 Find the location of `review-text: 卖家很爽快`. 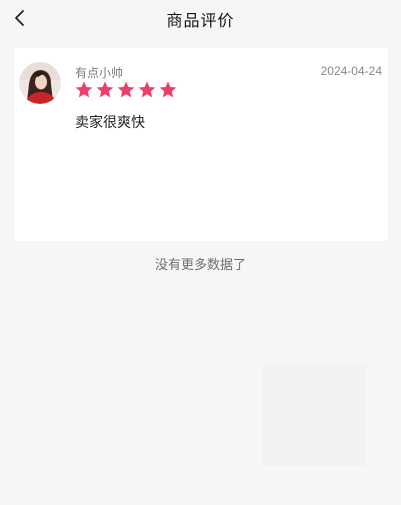

review-text: 卖家很爽快 is located at coordinates (110, 123).